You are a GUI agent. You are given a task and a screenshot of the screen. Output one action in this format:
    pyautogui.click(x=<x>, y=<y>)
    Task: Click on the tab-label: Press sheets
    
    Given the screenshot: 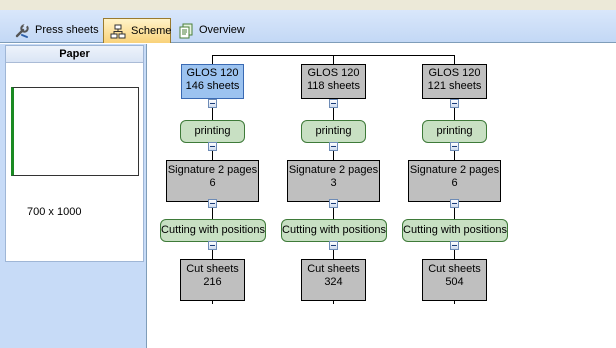 What is the action you would take?
    pyautogui.click(x=67, y=30)
    